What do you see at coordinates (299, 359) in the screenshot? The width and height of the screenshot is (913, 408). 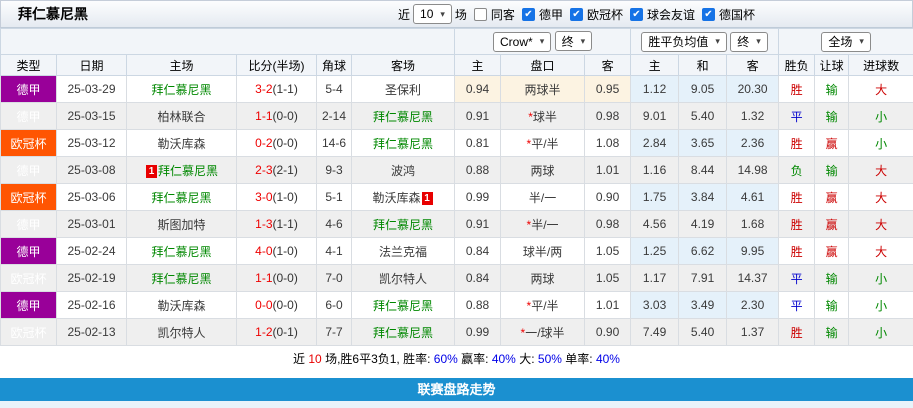 I see `summary-segment: 近` at bounding box center [299, 359].